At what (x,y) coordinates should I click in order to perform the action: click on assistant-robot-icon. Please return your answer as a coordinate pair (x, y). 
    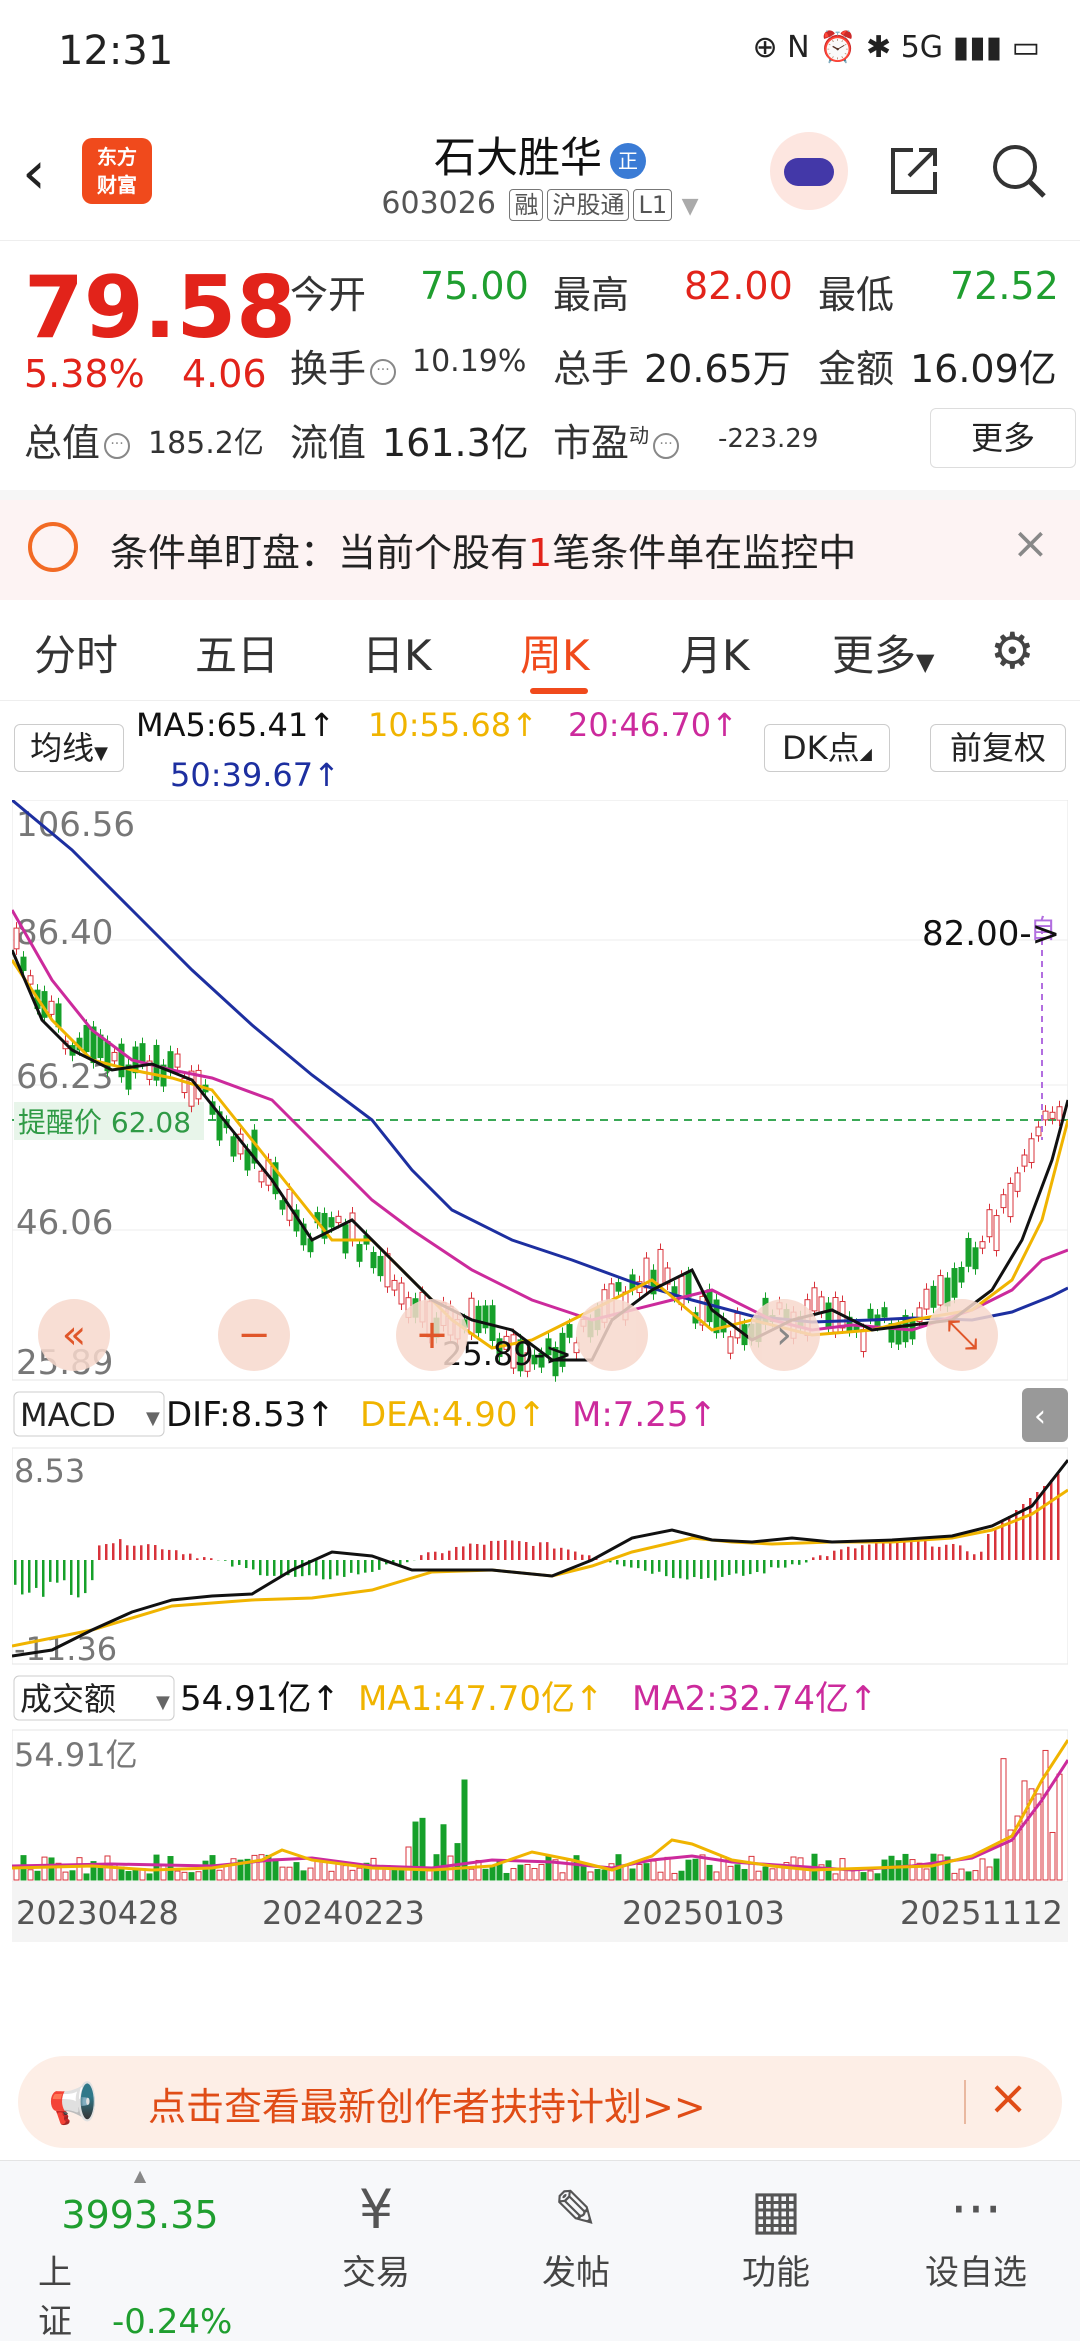
    Looking at the image, I should click on (809, 171).